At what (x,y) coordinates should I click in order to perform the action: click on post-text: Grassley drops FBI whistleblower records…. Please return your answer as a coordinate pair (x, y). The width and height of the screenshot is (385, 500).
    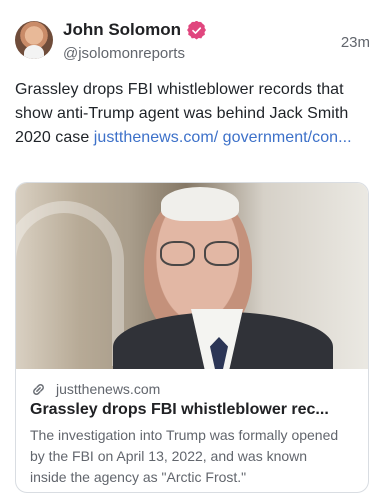
    Looking at the image, I should click on (191, 114).